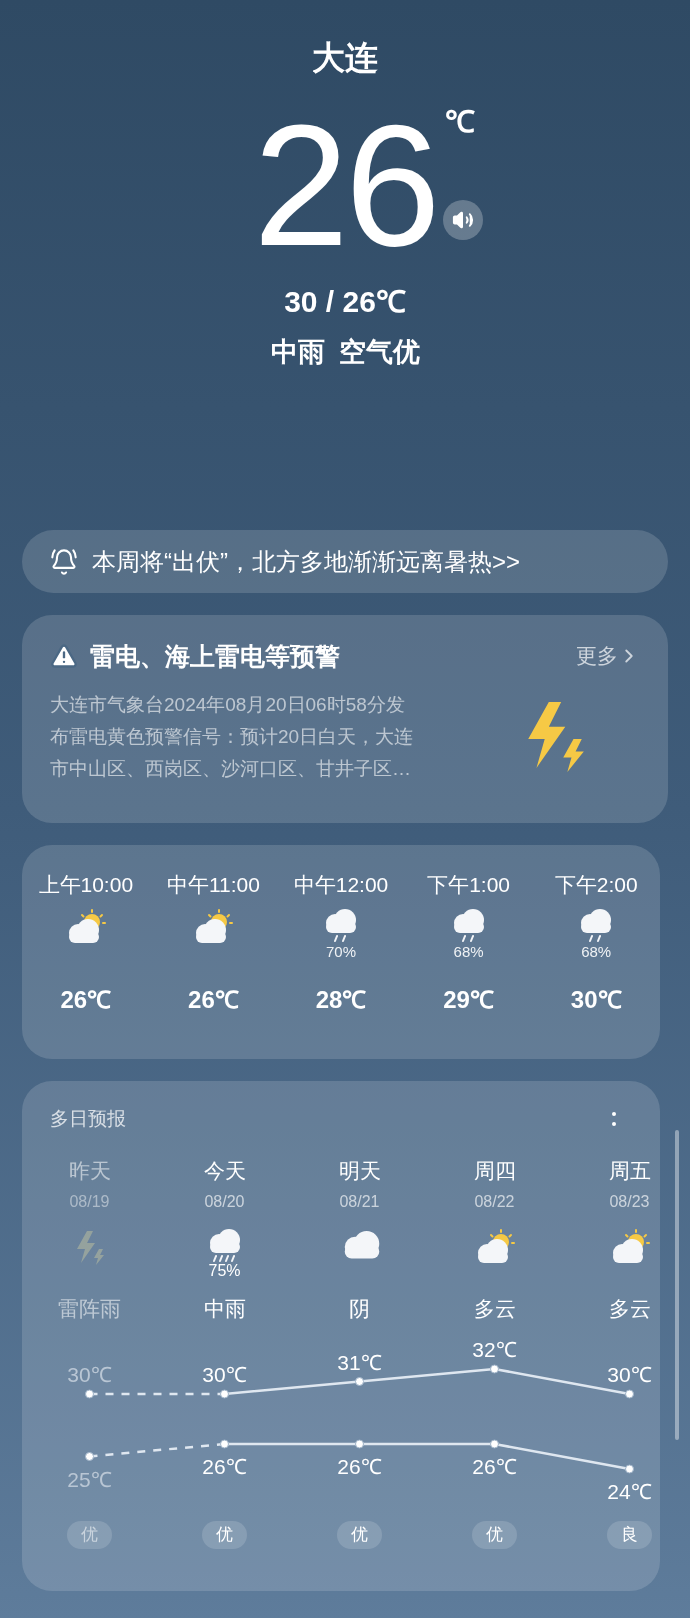 This screenshot has width=690, height=1618. Describe the element at coordinates (64, 561) in the screenshot. I see `bell-icon` at that location.